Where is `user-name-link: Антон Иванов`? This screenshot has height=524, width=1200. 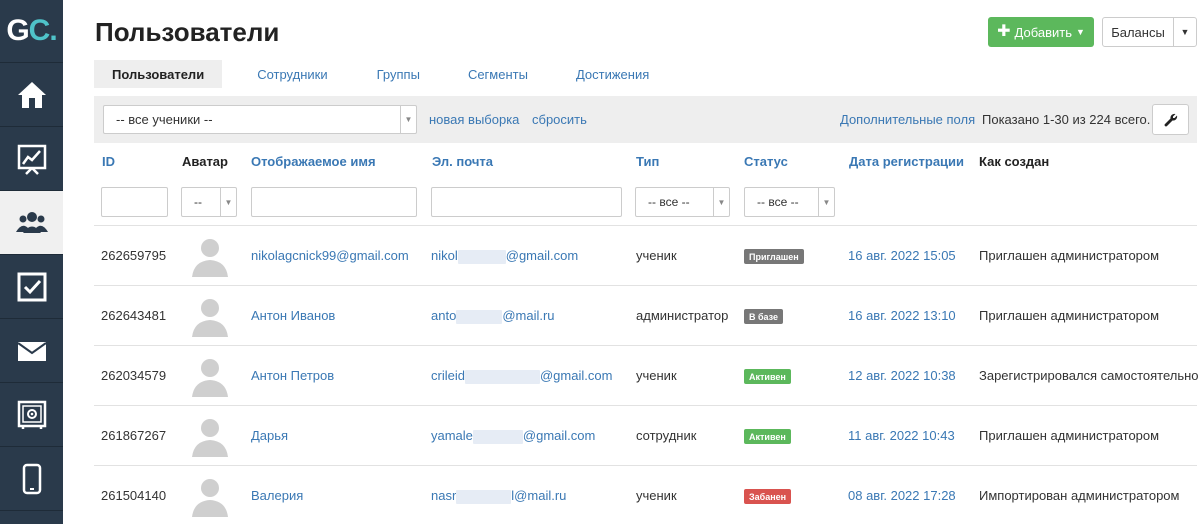 user-name-link: Антон Иванов is located at coordinates (293, 315).